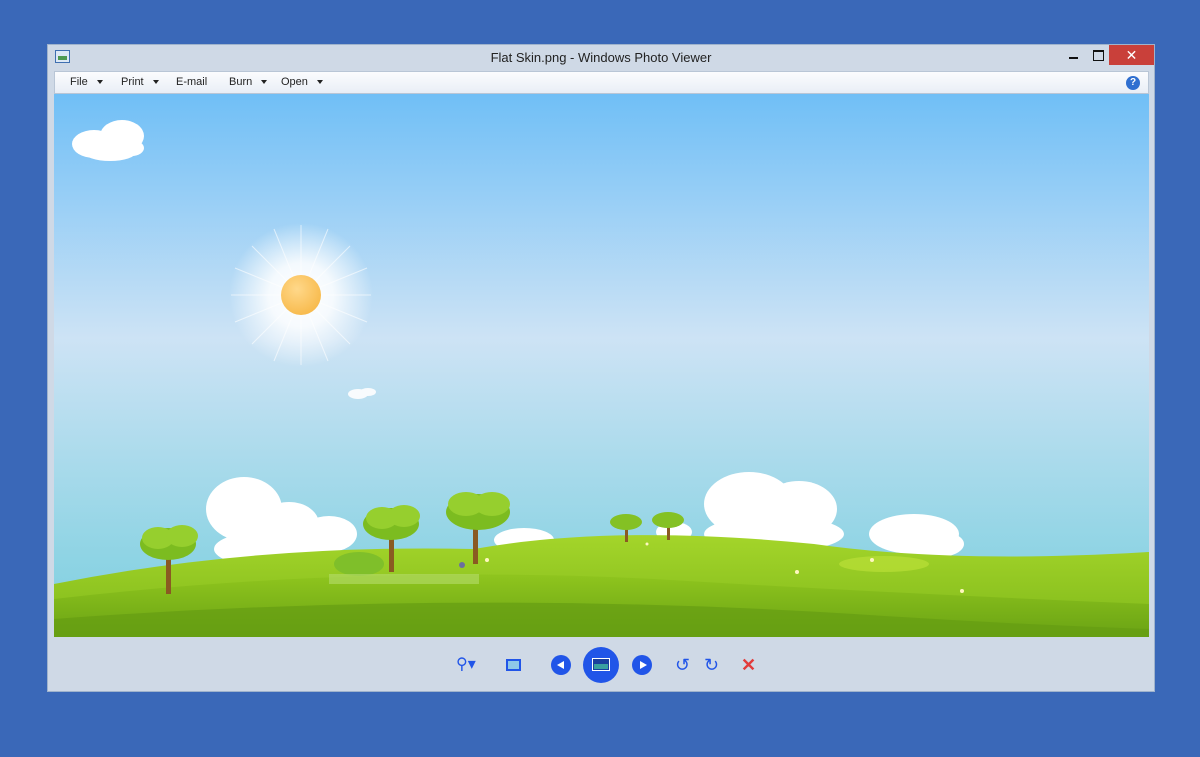  What do you see at coordinates (1073, 57) in the screenshot?
I see `minimize-icon` at bounding box center [1073, 57].